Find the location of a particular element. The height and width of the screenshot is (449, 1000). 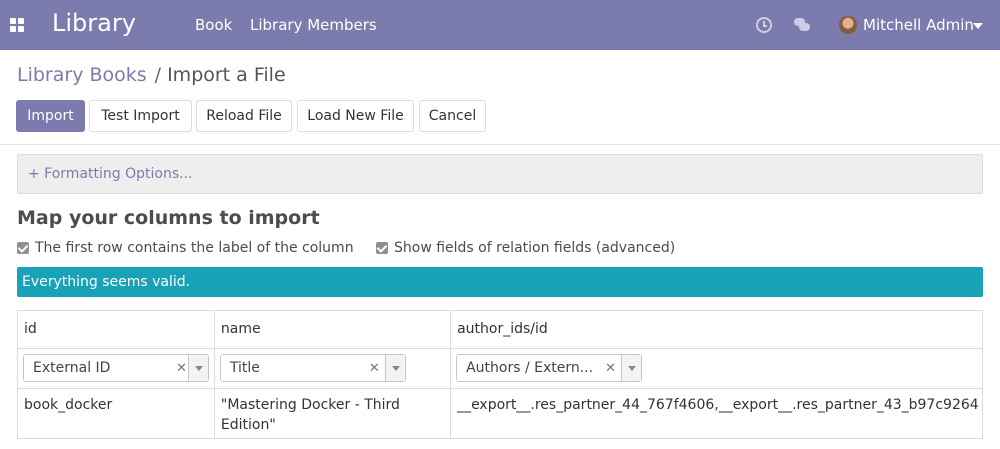

mapping-cell: External ID ✕ is located at coordinates (116, 368).